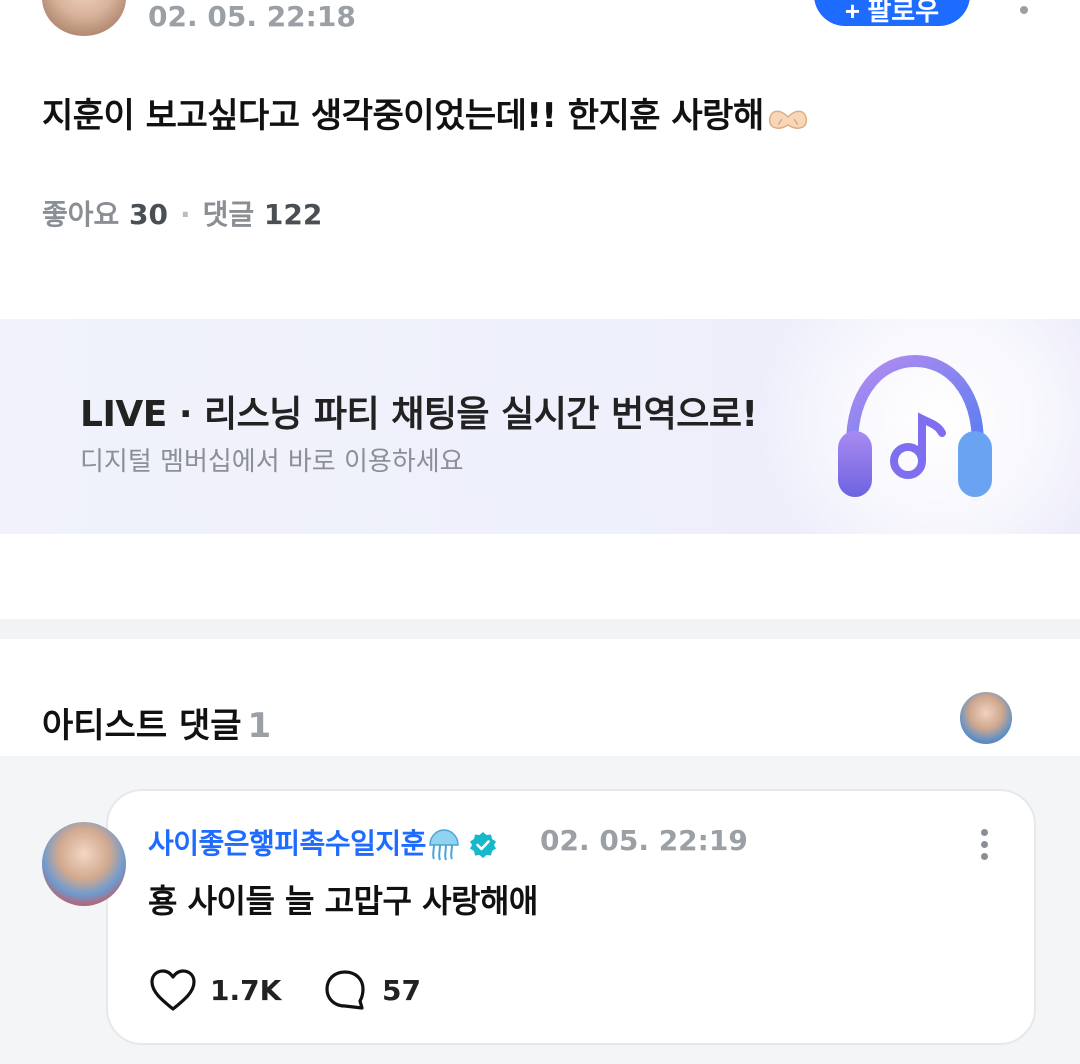 This screenshot has width=1080, height=1064. Describe the element at coordinates (540, 629) in the screenshot. I see `section-divider` at that location.